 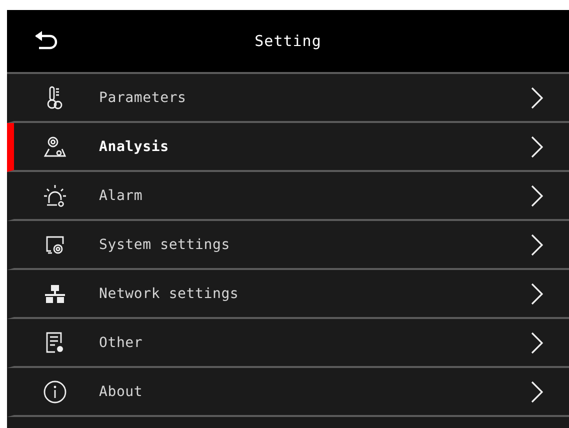 What do you see at coordinates (55, 244) in the screenshot?
I see `monitor-gear-icon` at bounding box center [55, 244].